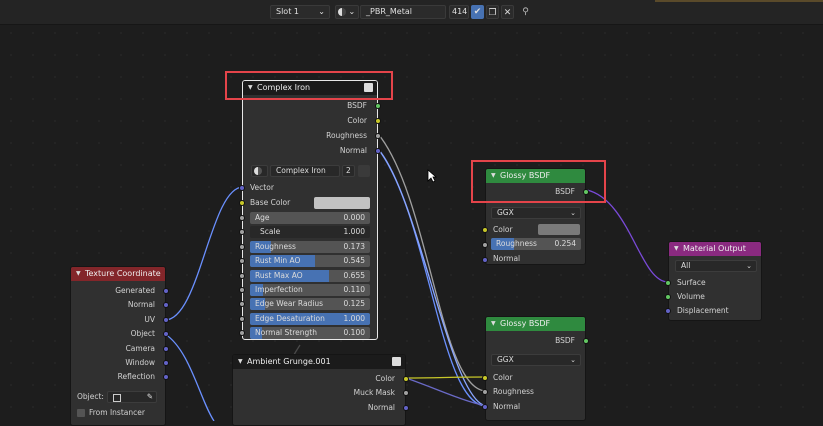  What do you see at coordinates (378, 106) in the screenshot?
I see `socket-bsdf-out` at bounding box center [378, 106].